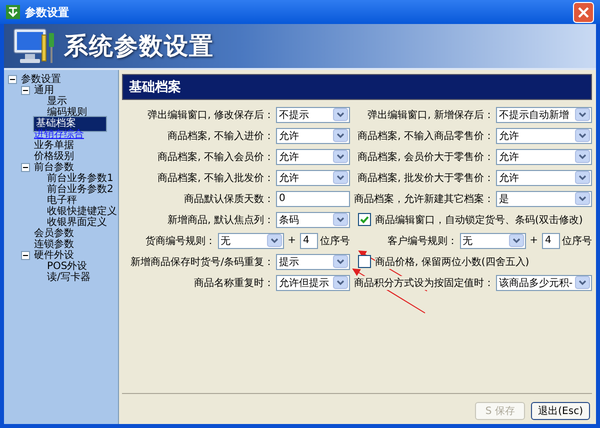  Describe the element at coordinates (54, 145) in the screenshot. I see `tree-item: 业务单据` at that location.